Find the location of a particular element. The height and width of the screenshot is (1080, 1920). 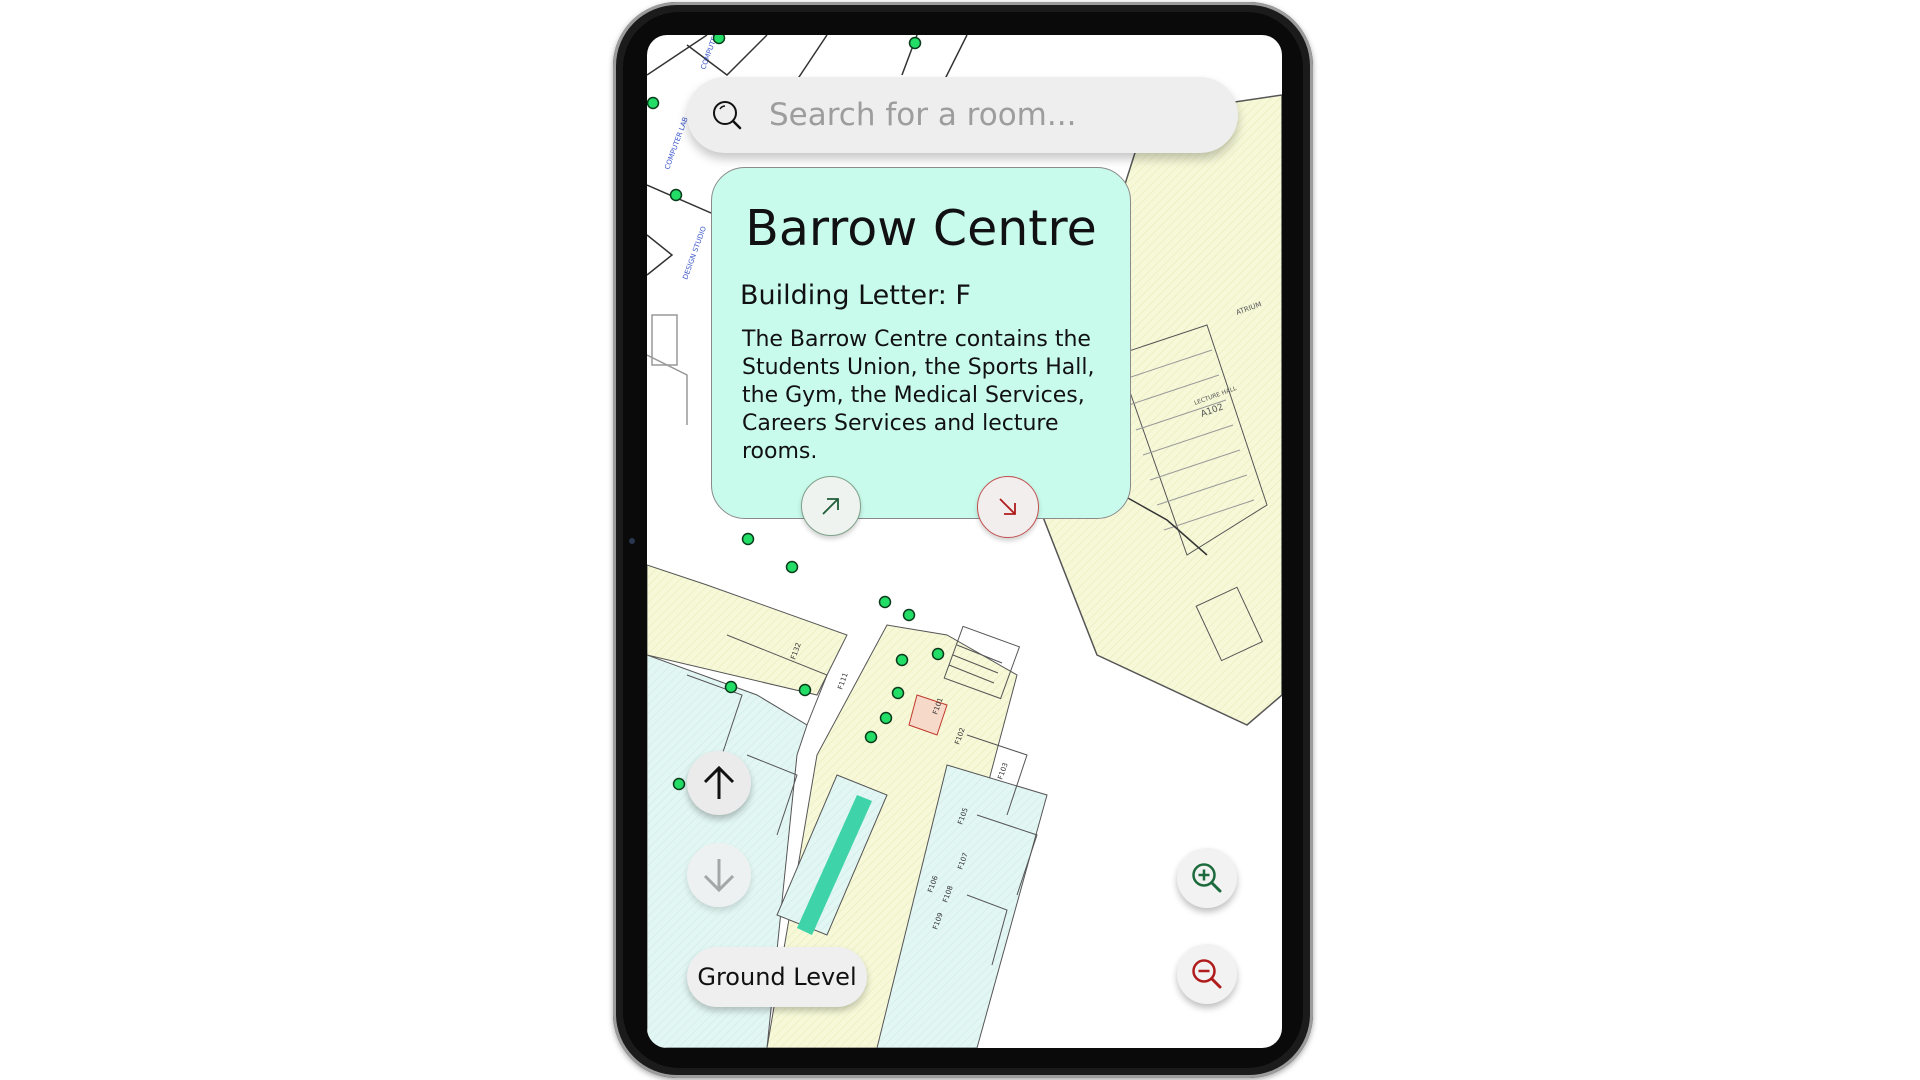

building-title: Barrow Centre is located at coordinates (921, 228).